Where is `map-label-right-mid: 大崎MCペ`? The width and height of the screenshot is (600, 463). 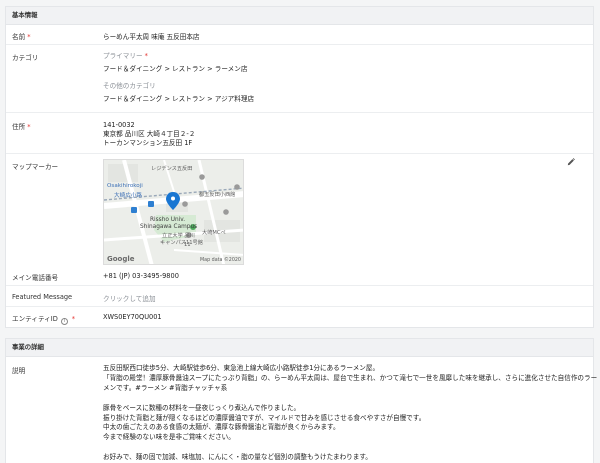
map-label-right-mid: 大崎MCペ is located at coordinates (214, 233).